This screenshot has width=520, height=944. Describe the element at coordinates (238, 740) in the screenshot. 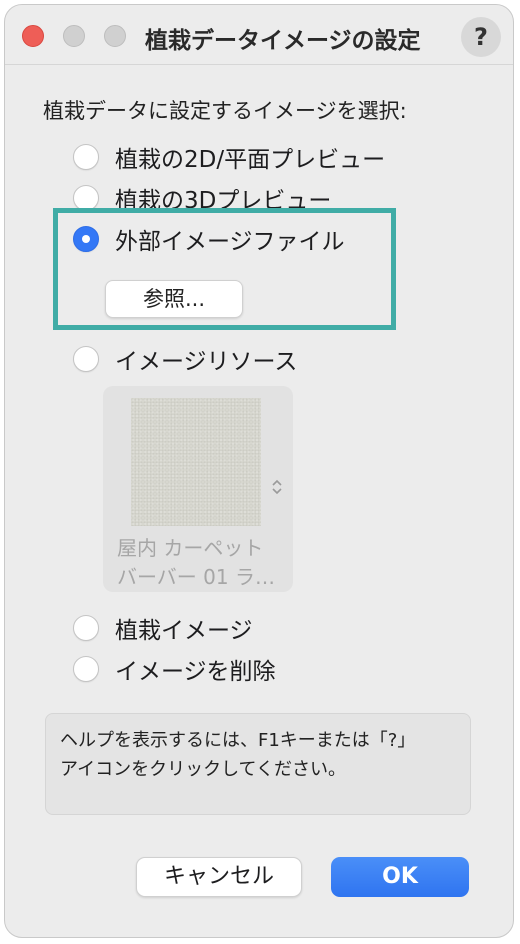

I see `help-text-line1: ヘルプを表示するには、F1キーまたは「?」` at that location.